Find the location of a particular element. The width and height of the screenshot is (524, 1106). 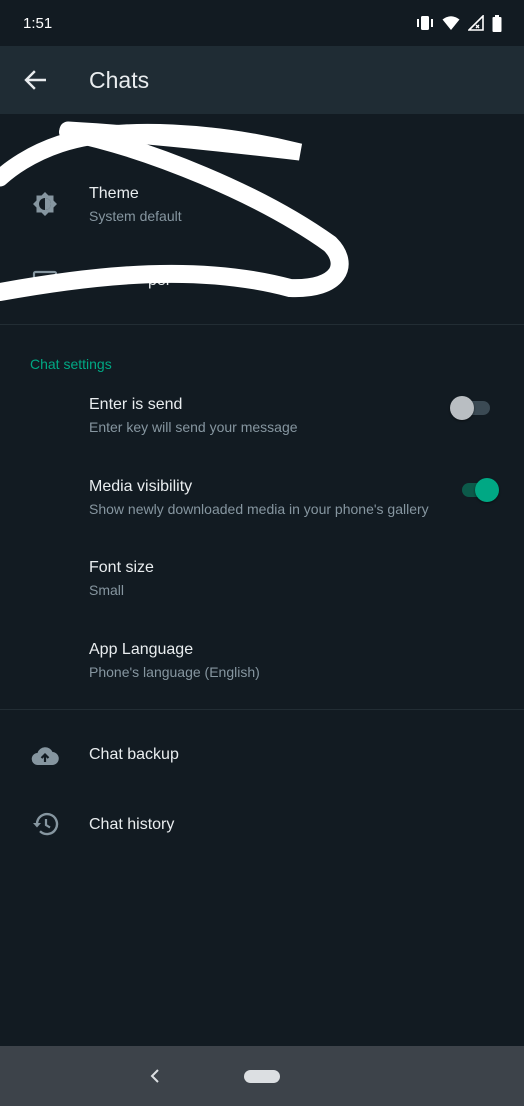

media-visibility-toggle is located at coordinates (480, 490).